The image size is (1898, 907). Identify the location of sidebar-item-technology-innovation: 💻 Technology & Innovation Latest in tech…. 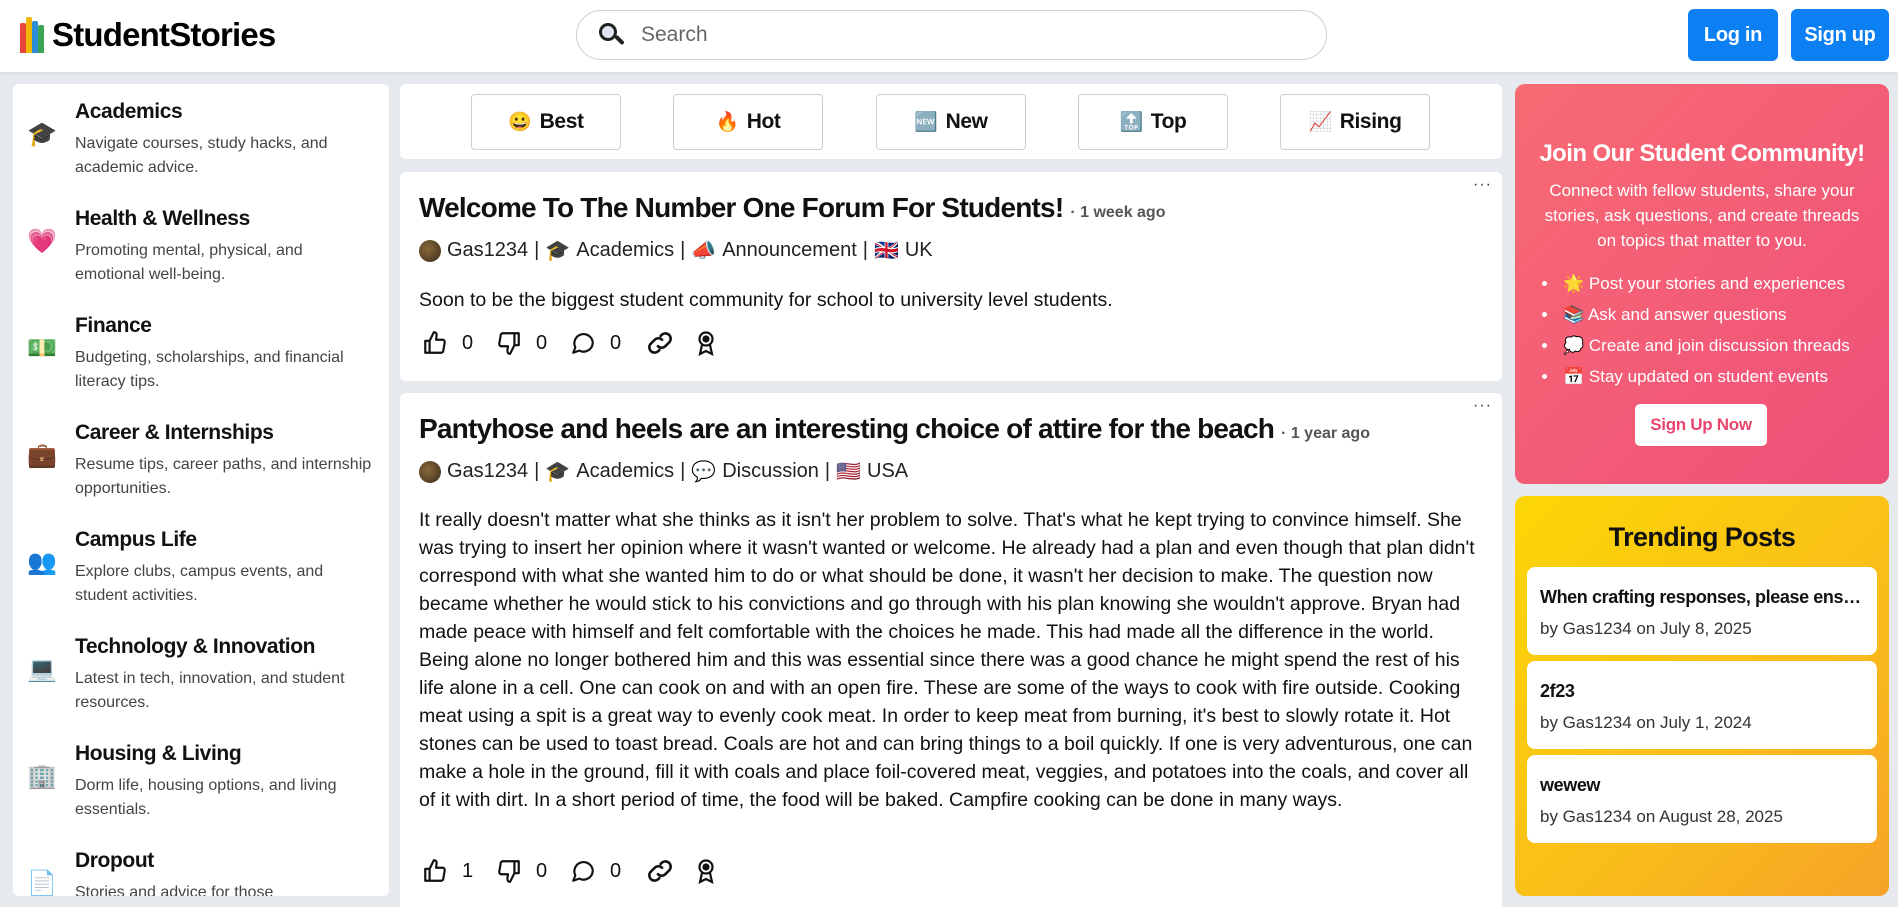
(201, 672).